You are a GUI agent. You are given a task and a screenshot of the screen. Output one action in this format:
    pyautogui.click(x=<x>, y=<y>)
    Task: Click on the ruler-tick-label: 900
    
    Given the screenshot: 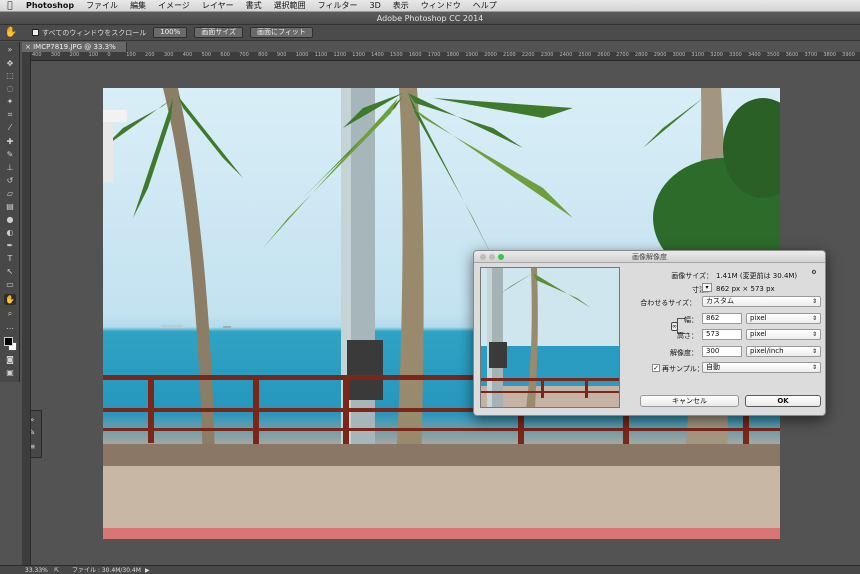 What is the action you would take?
    pyautogui.click(x=281, y=55)
    